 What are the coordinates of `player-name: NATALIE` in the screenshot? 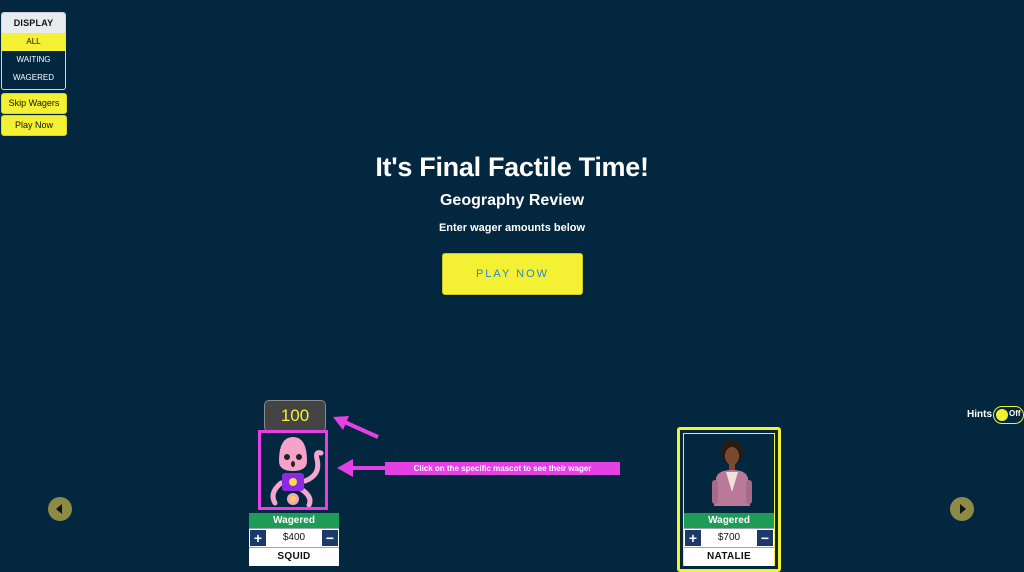 It's located at (729, 556).